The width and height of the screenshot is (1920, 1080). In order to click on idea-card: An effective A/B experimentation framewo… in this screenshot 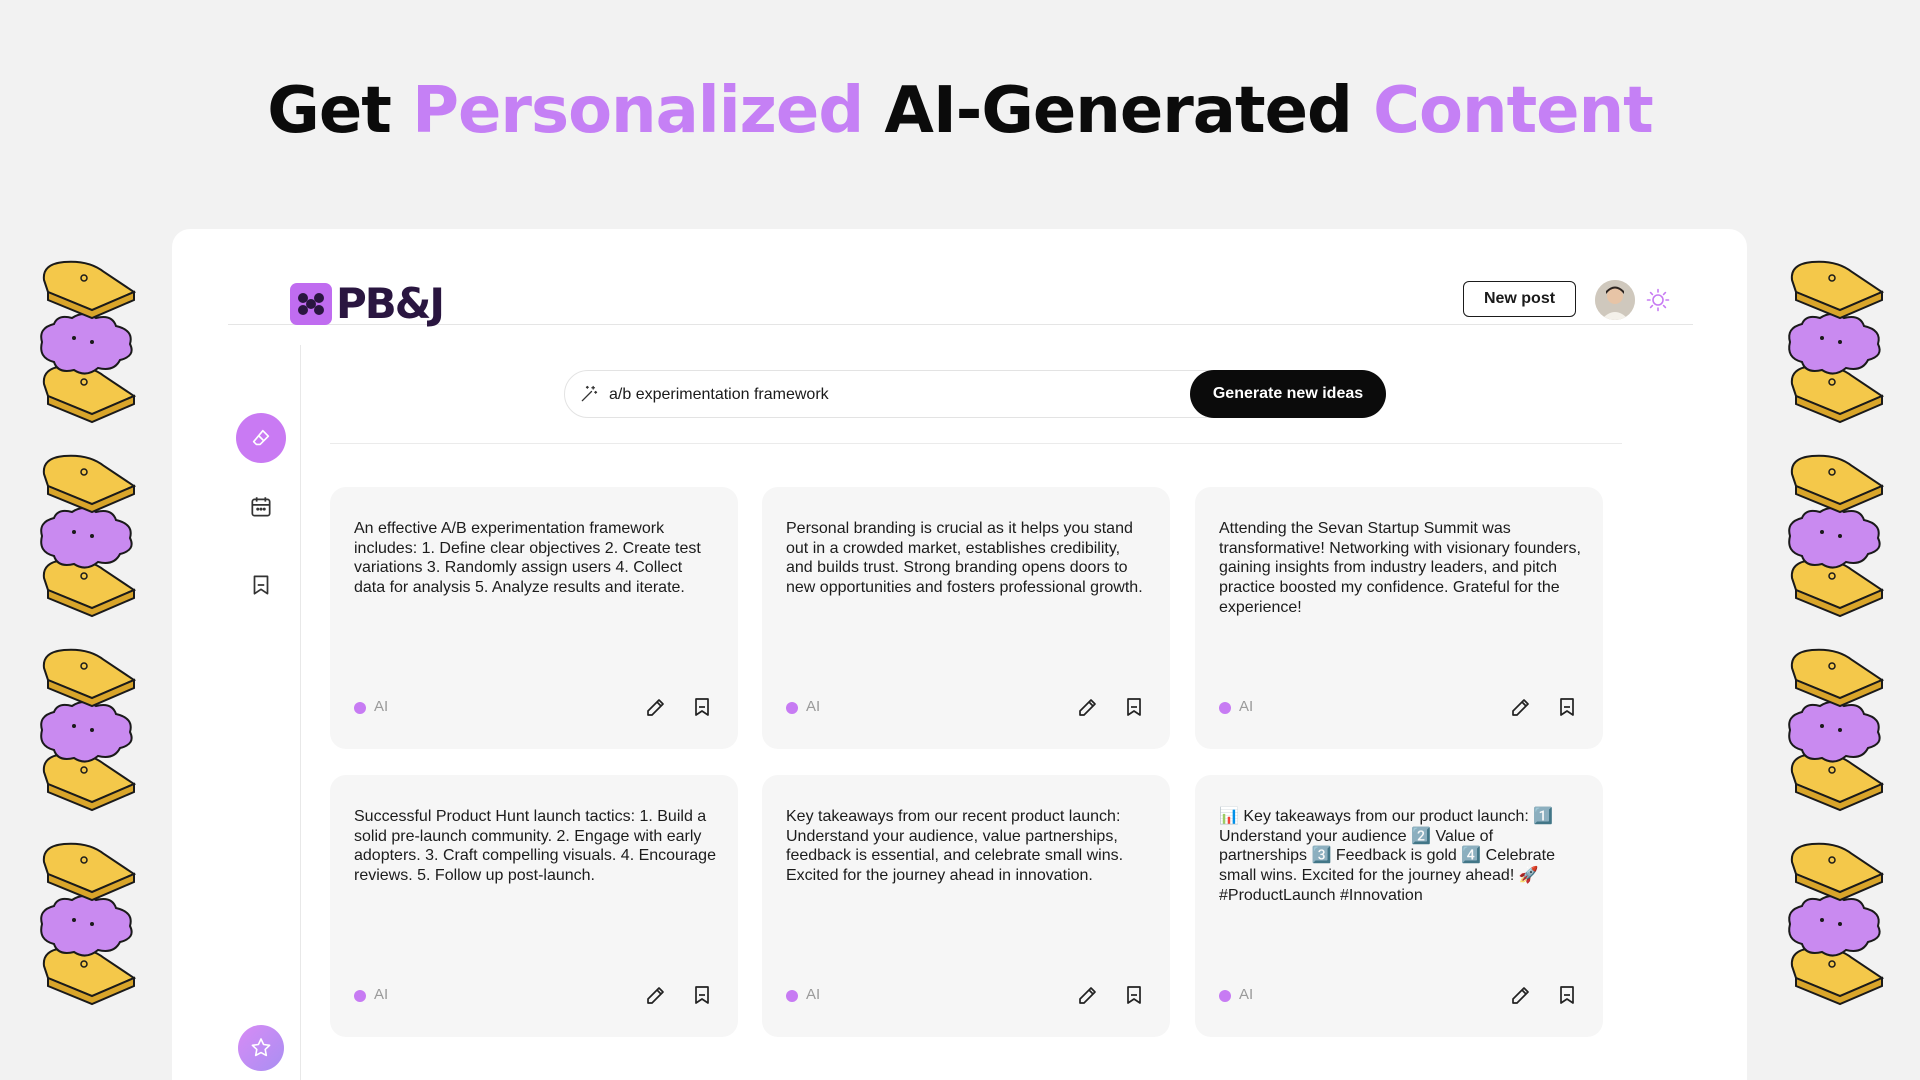, I will do `click(534, 618)`.